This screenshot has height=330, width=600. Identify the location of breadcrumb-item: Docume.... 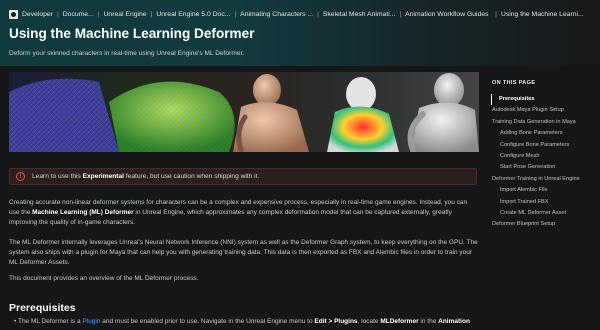
(78, 14).